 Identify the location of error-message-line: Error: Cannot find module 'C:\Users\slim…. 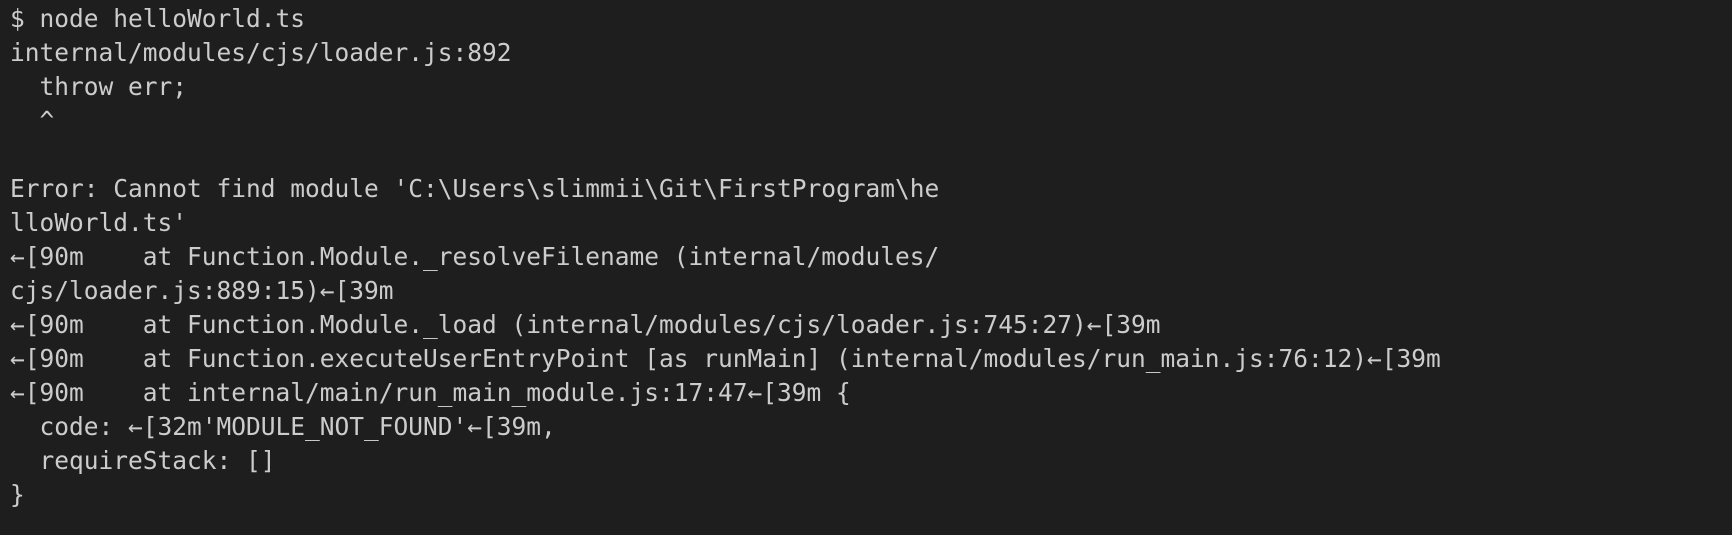
(475, 188).